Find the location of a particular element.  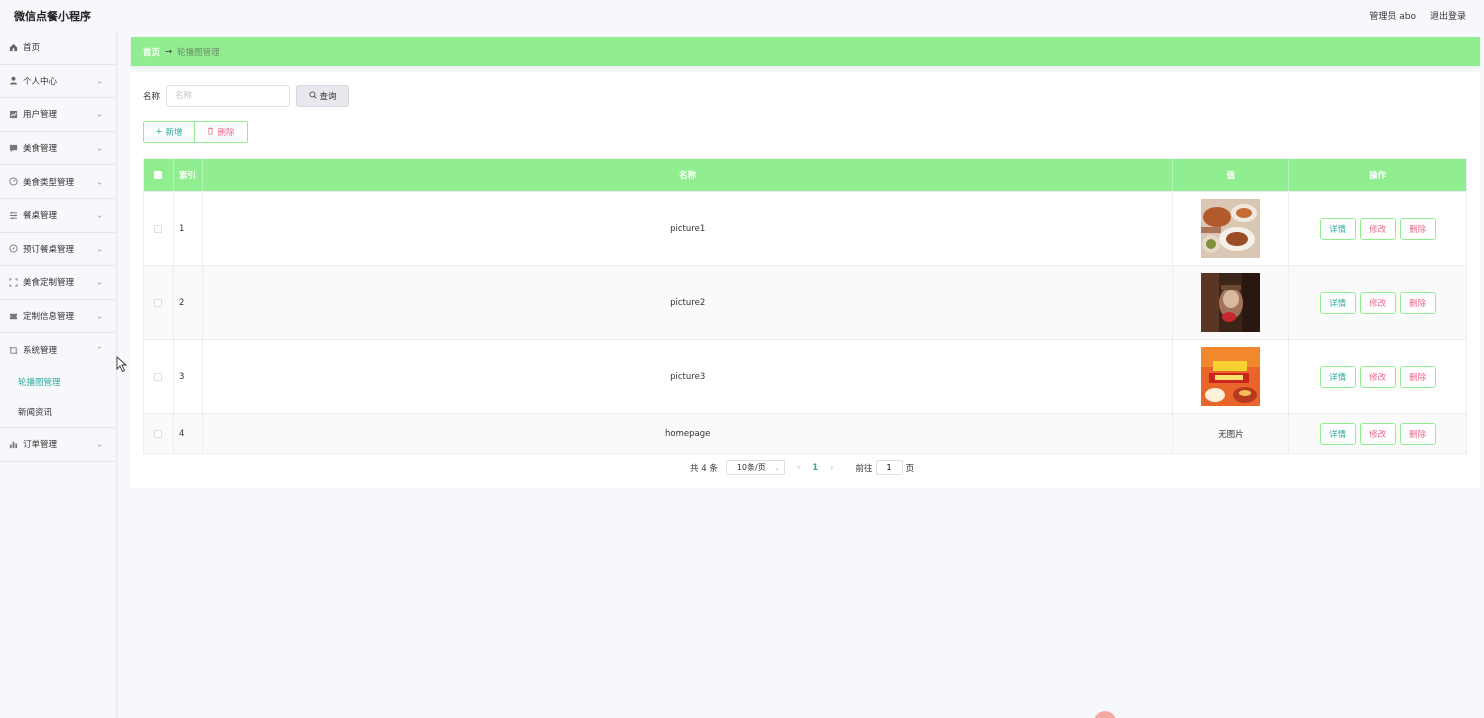

top-right-actions: 管理员 abo 退出登录 is located at coordinates (1417, 15).